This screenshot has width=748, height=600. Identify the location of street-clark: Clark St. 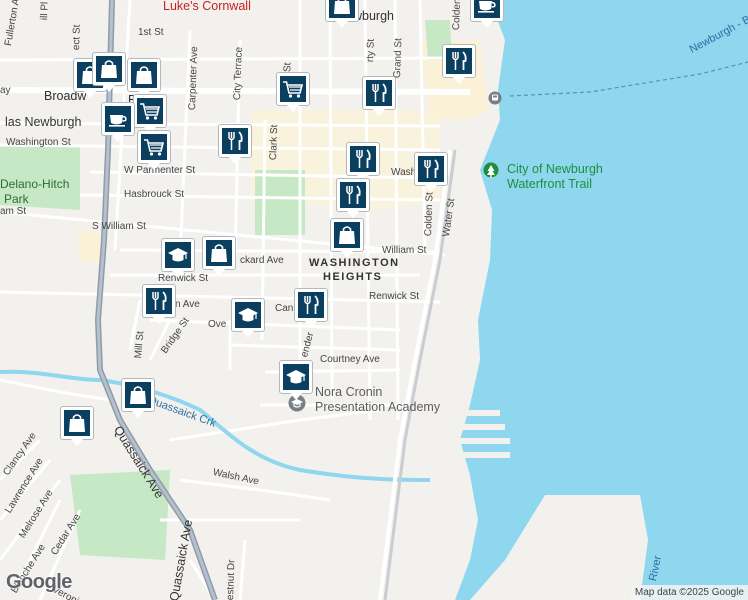
(274, 142).